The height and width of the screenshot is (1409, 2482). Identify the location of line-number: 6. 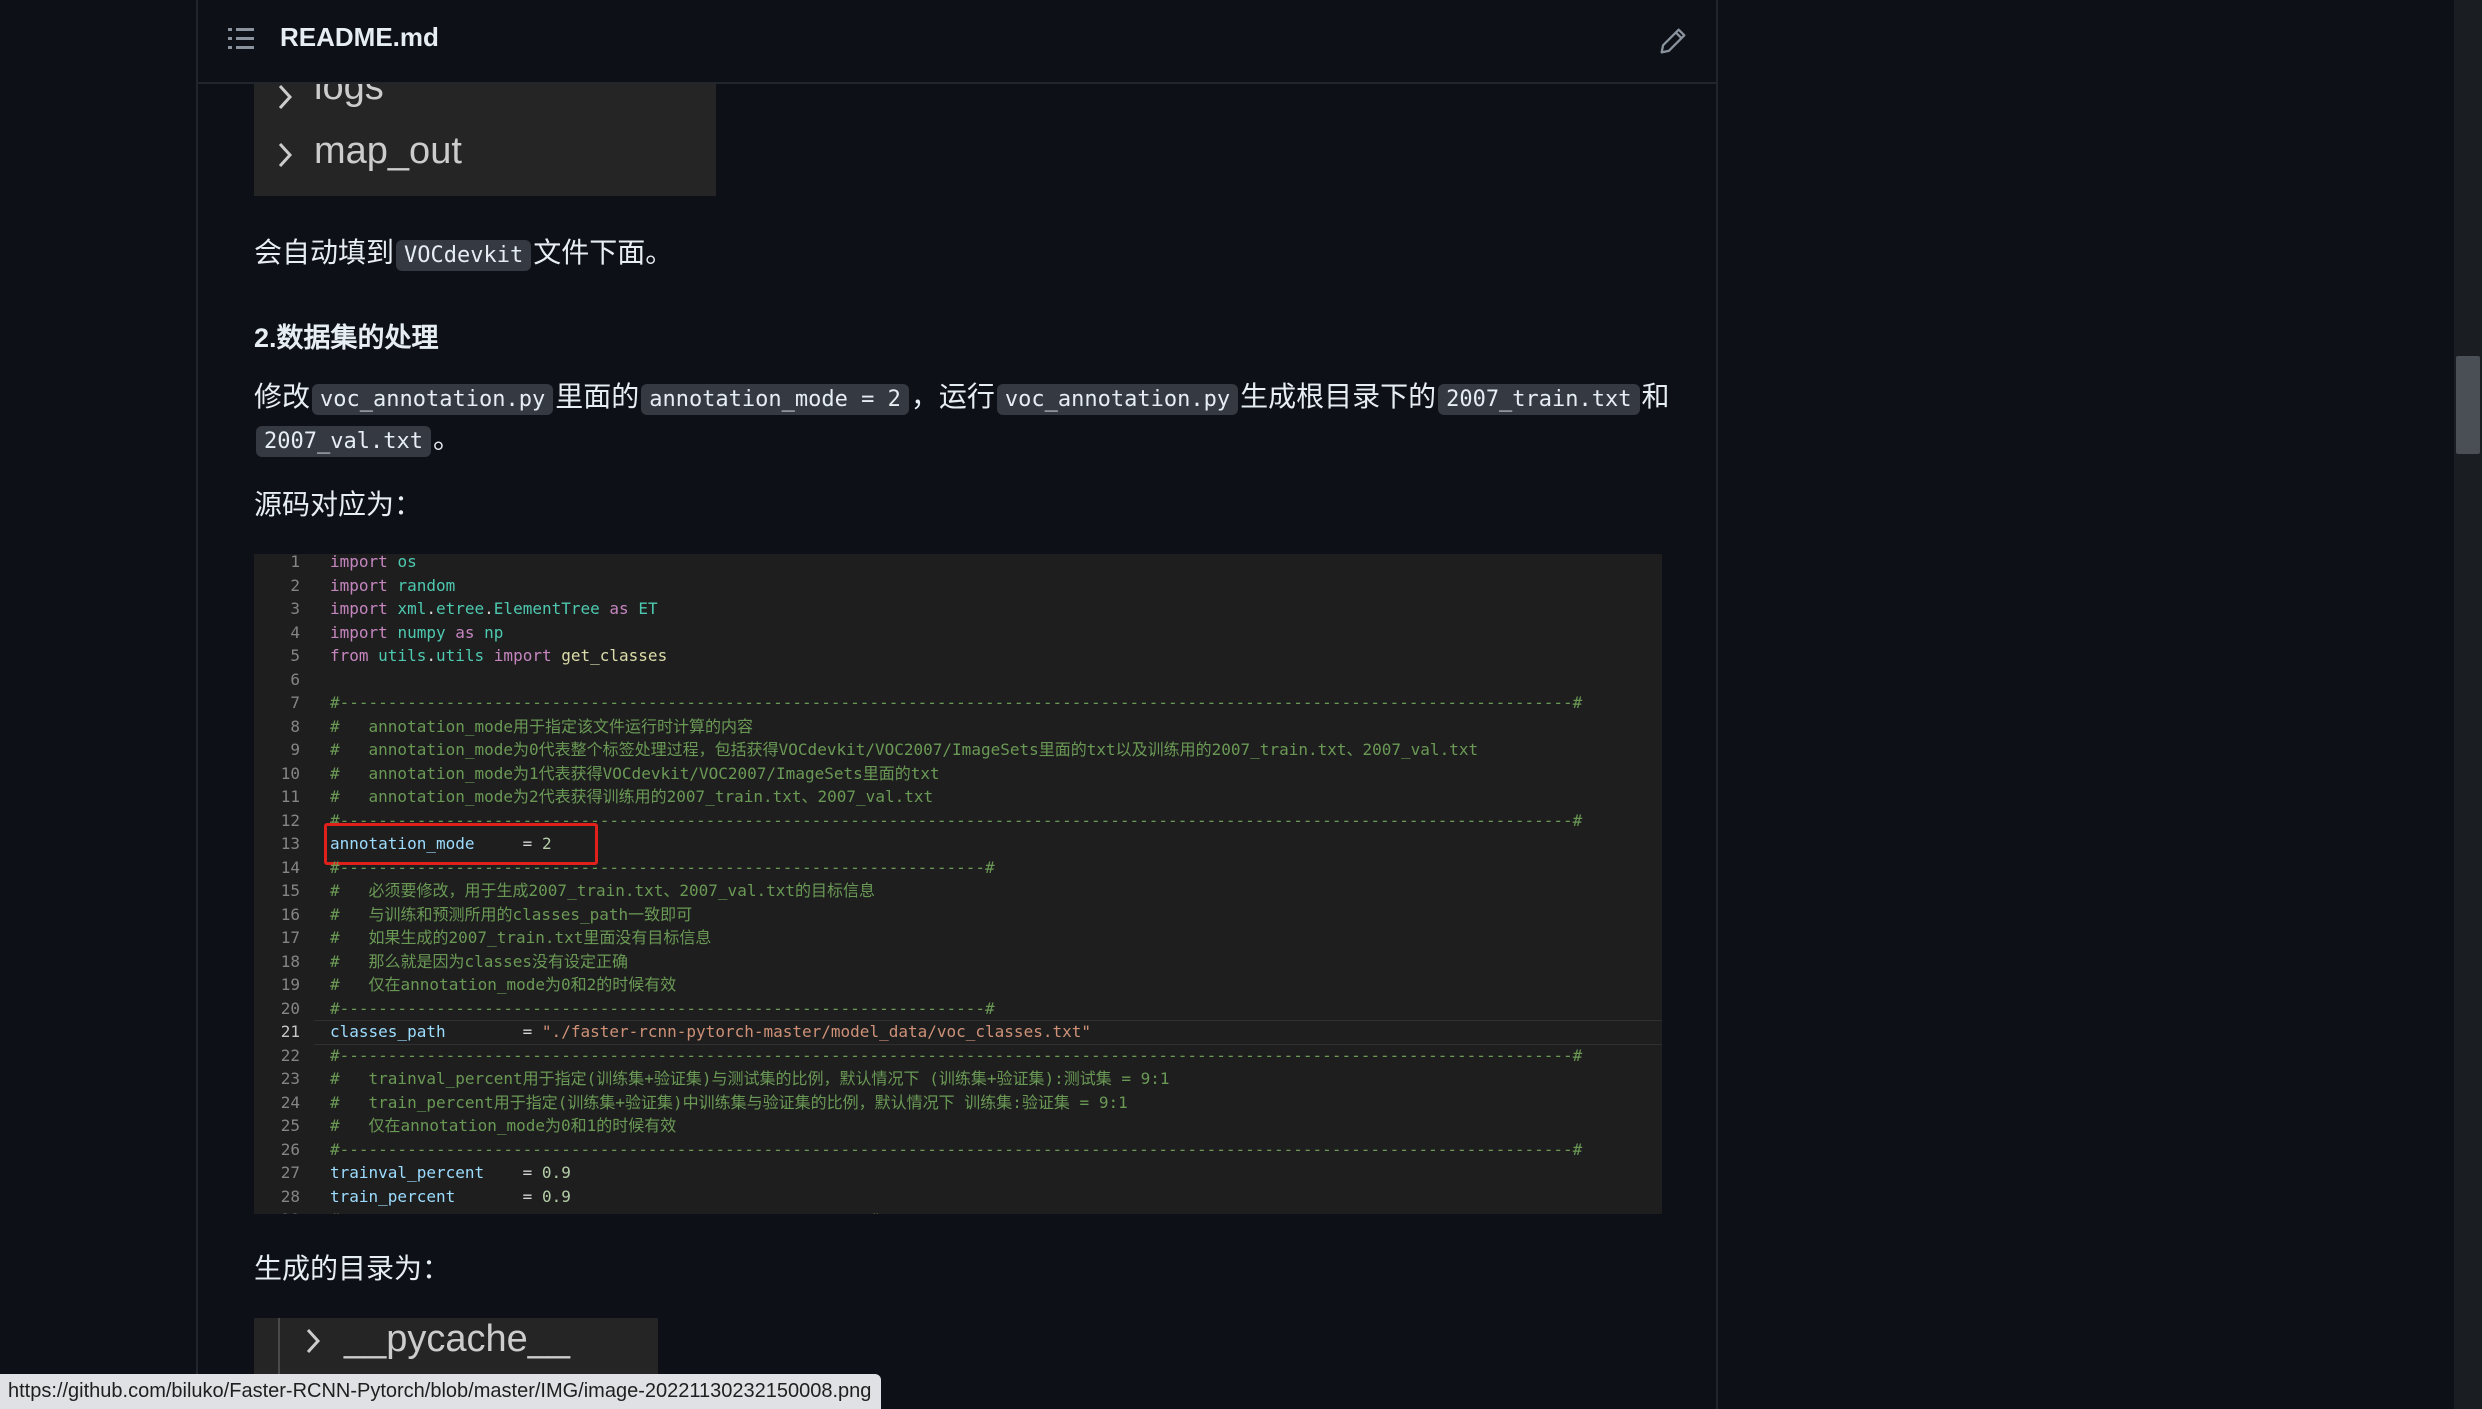
(295, 679).